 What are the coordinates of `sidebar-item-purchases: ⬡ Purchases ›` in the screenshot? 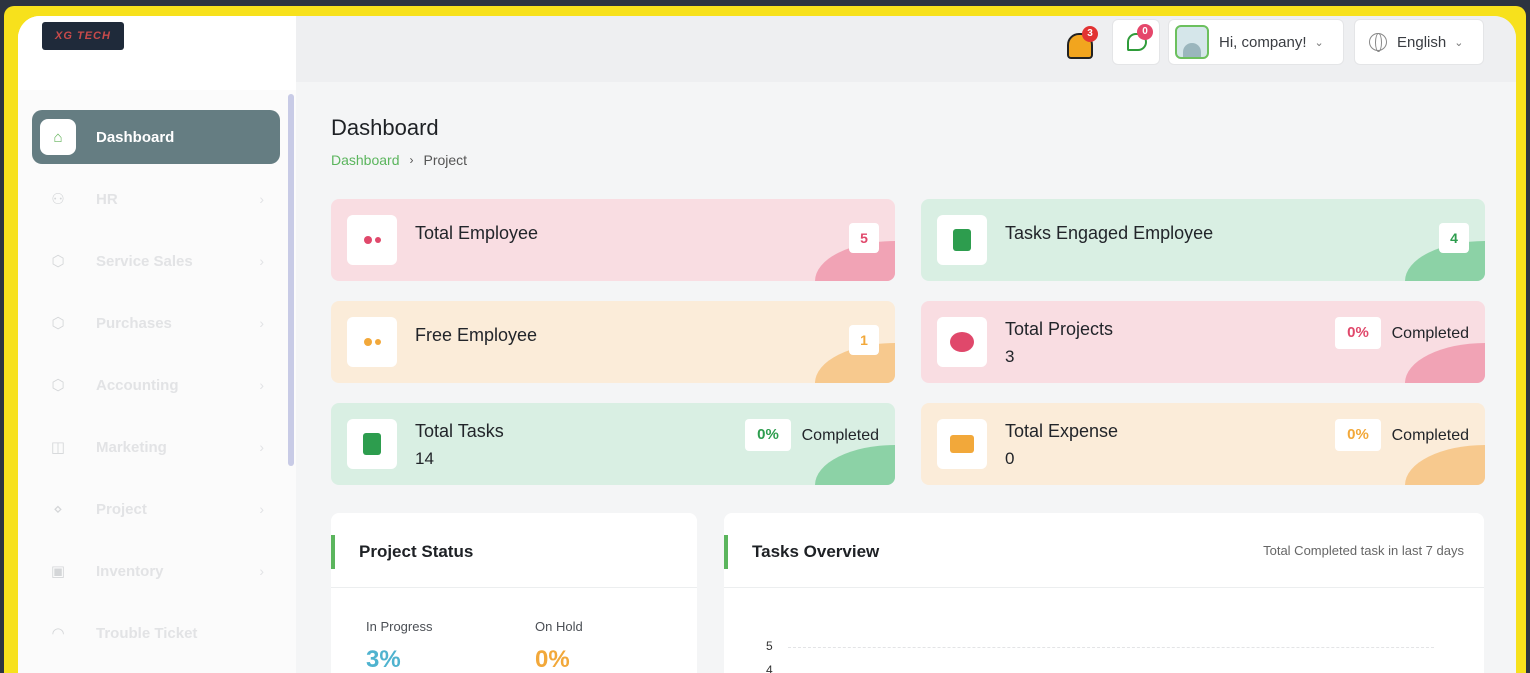 It's located at (156, 323).